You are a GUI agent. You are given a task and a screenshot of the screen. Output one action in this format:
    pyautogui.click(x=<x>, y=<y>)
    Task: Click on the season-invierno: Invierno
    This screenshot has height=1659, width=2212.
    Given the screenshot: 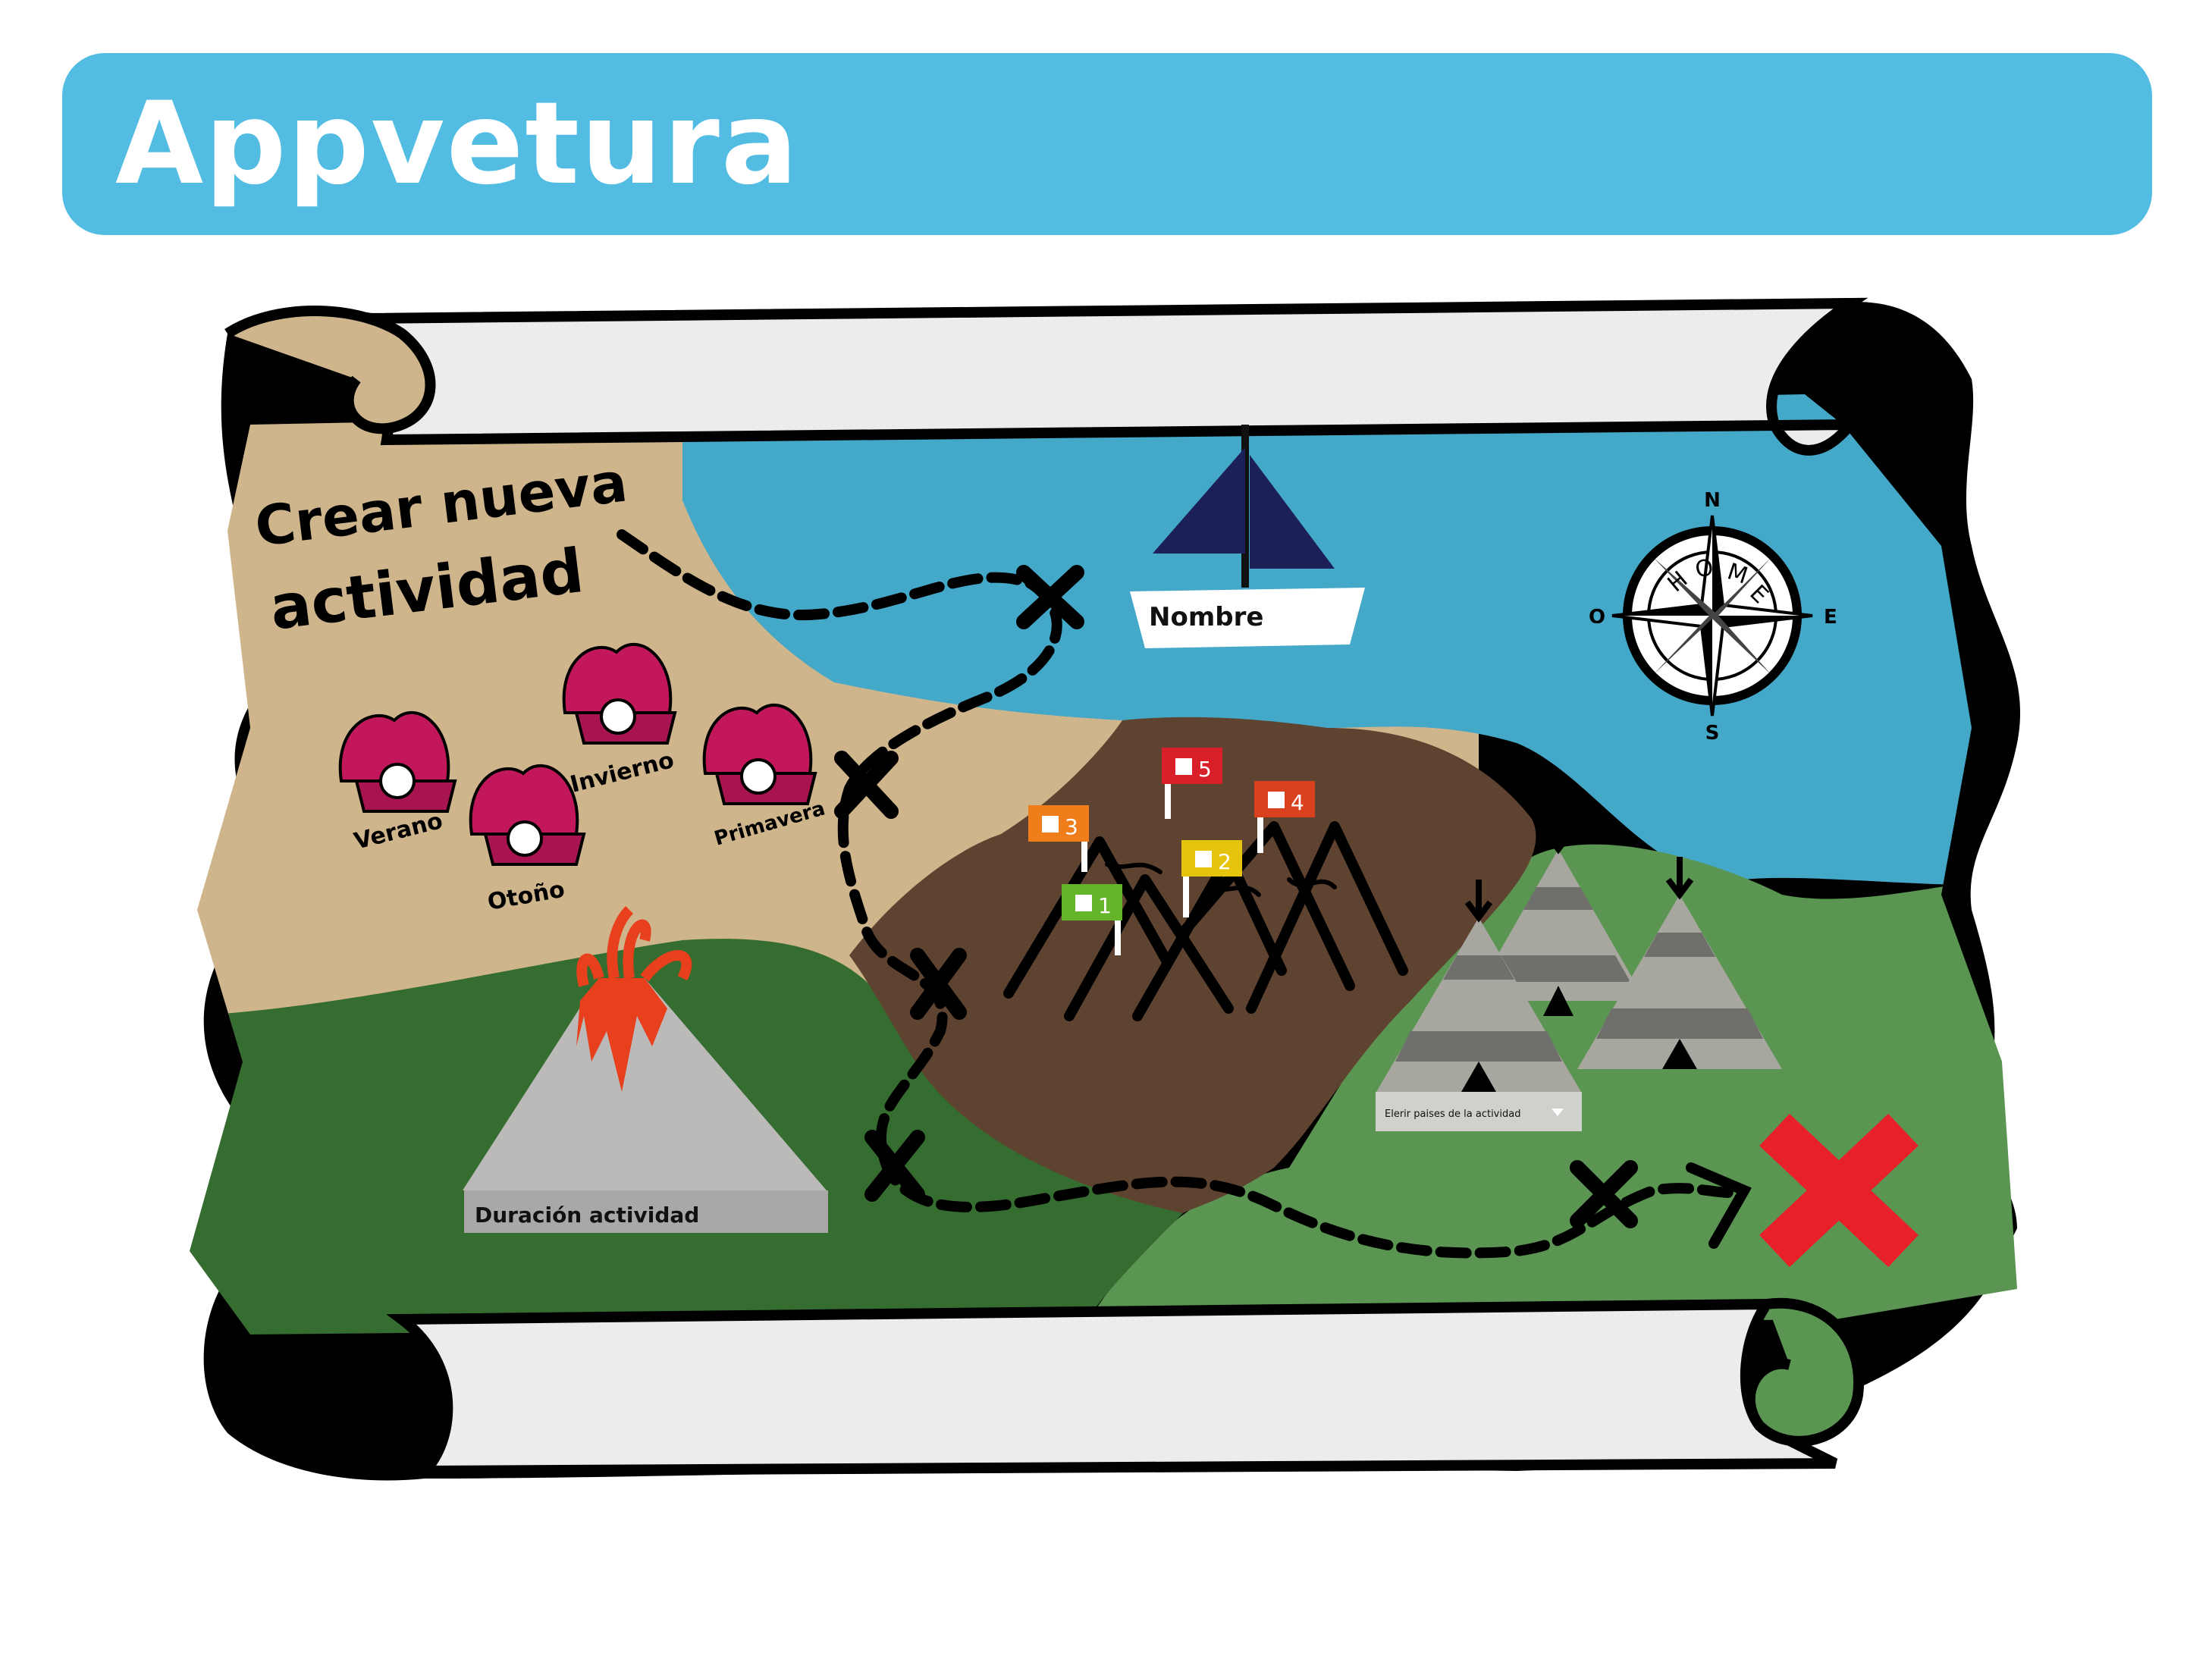 What is the action you would take?
    pyautogui.click(x=619, y=720)
    